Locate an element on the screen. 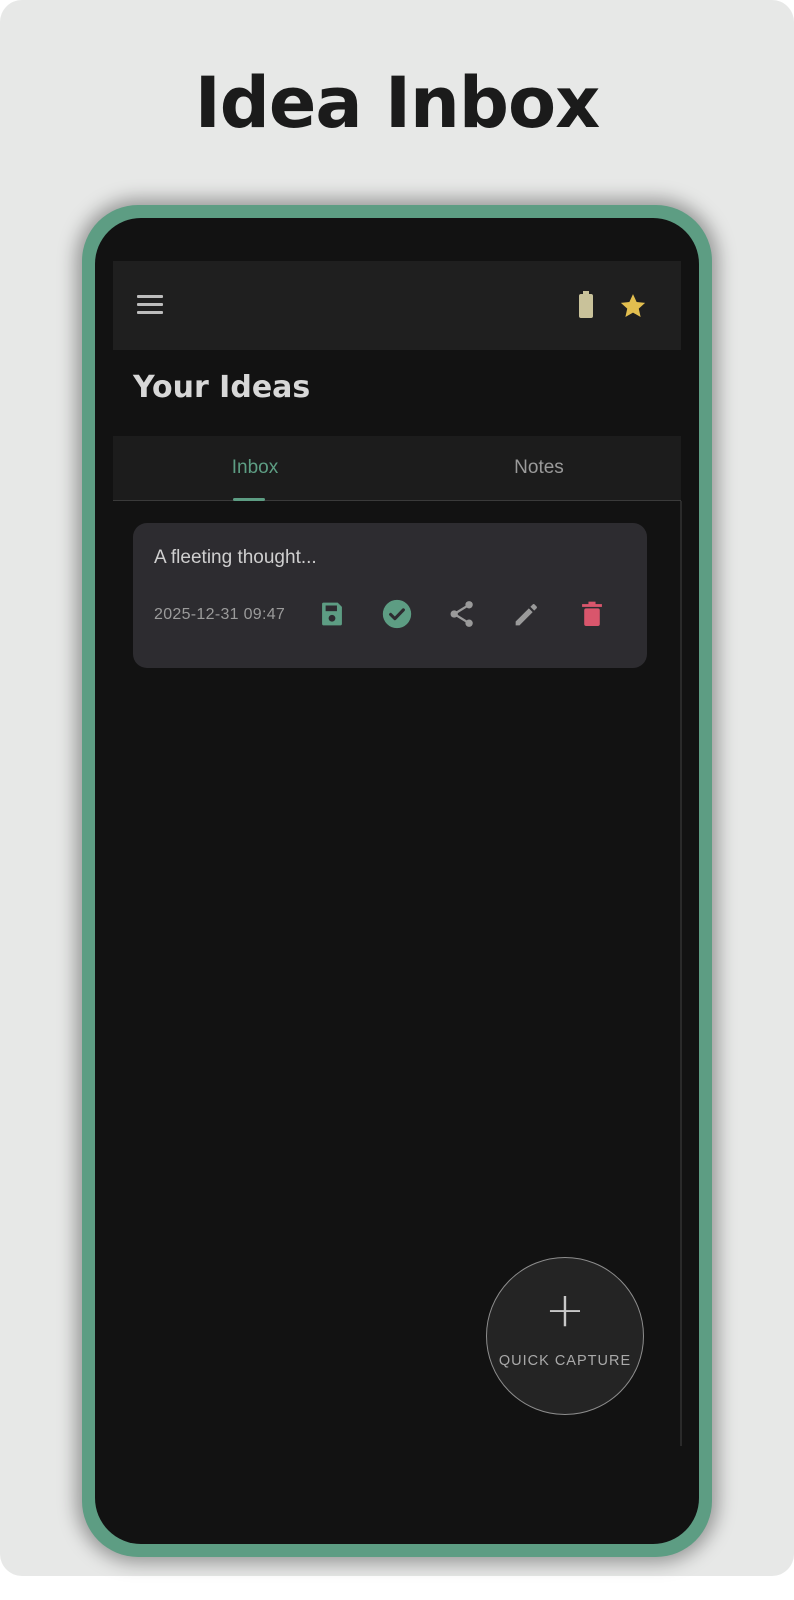 The width and height of the screenshot is (794, 1600). tab-inbox: Inbox is located at coordinates (255, 468).